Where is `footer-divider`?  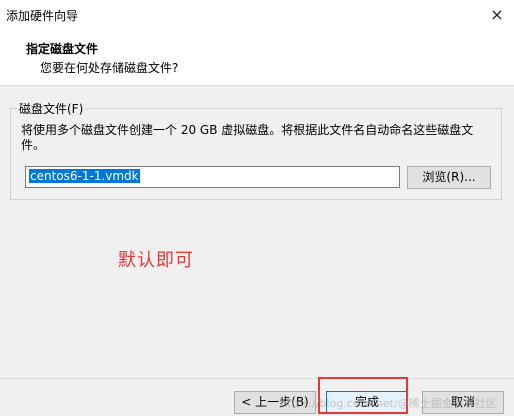
footer-divider is located at coordinates (257, 378).